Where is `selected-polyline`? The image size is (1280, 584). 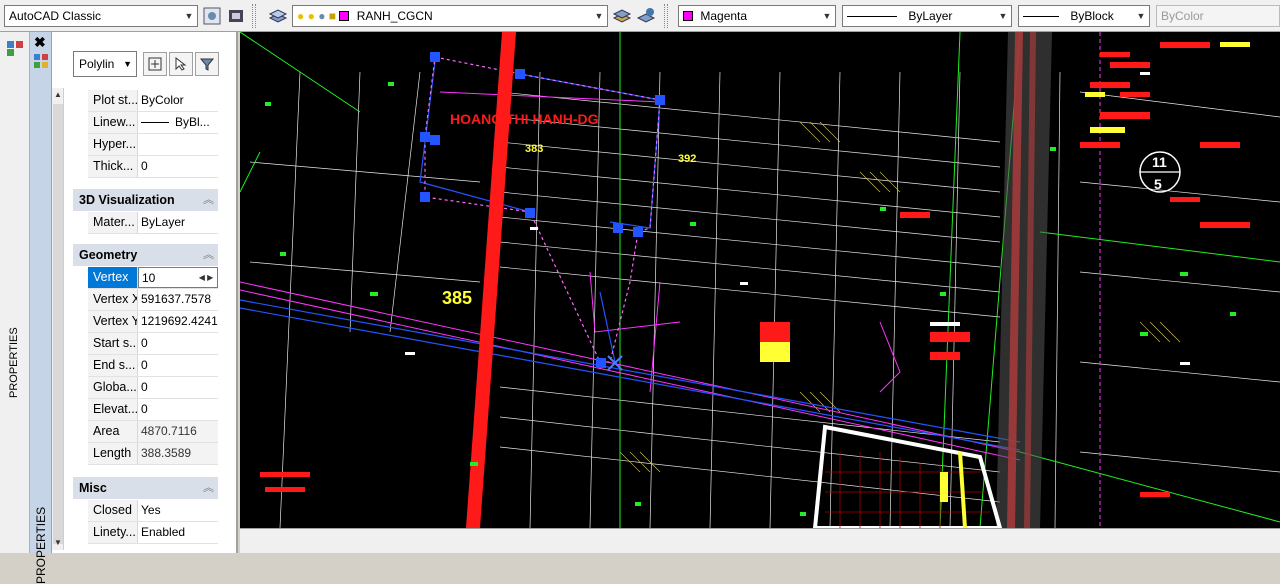 selected-polyline is located at coordinates (542, 211).